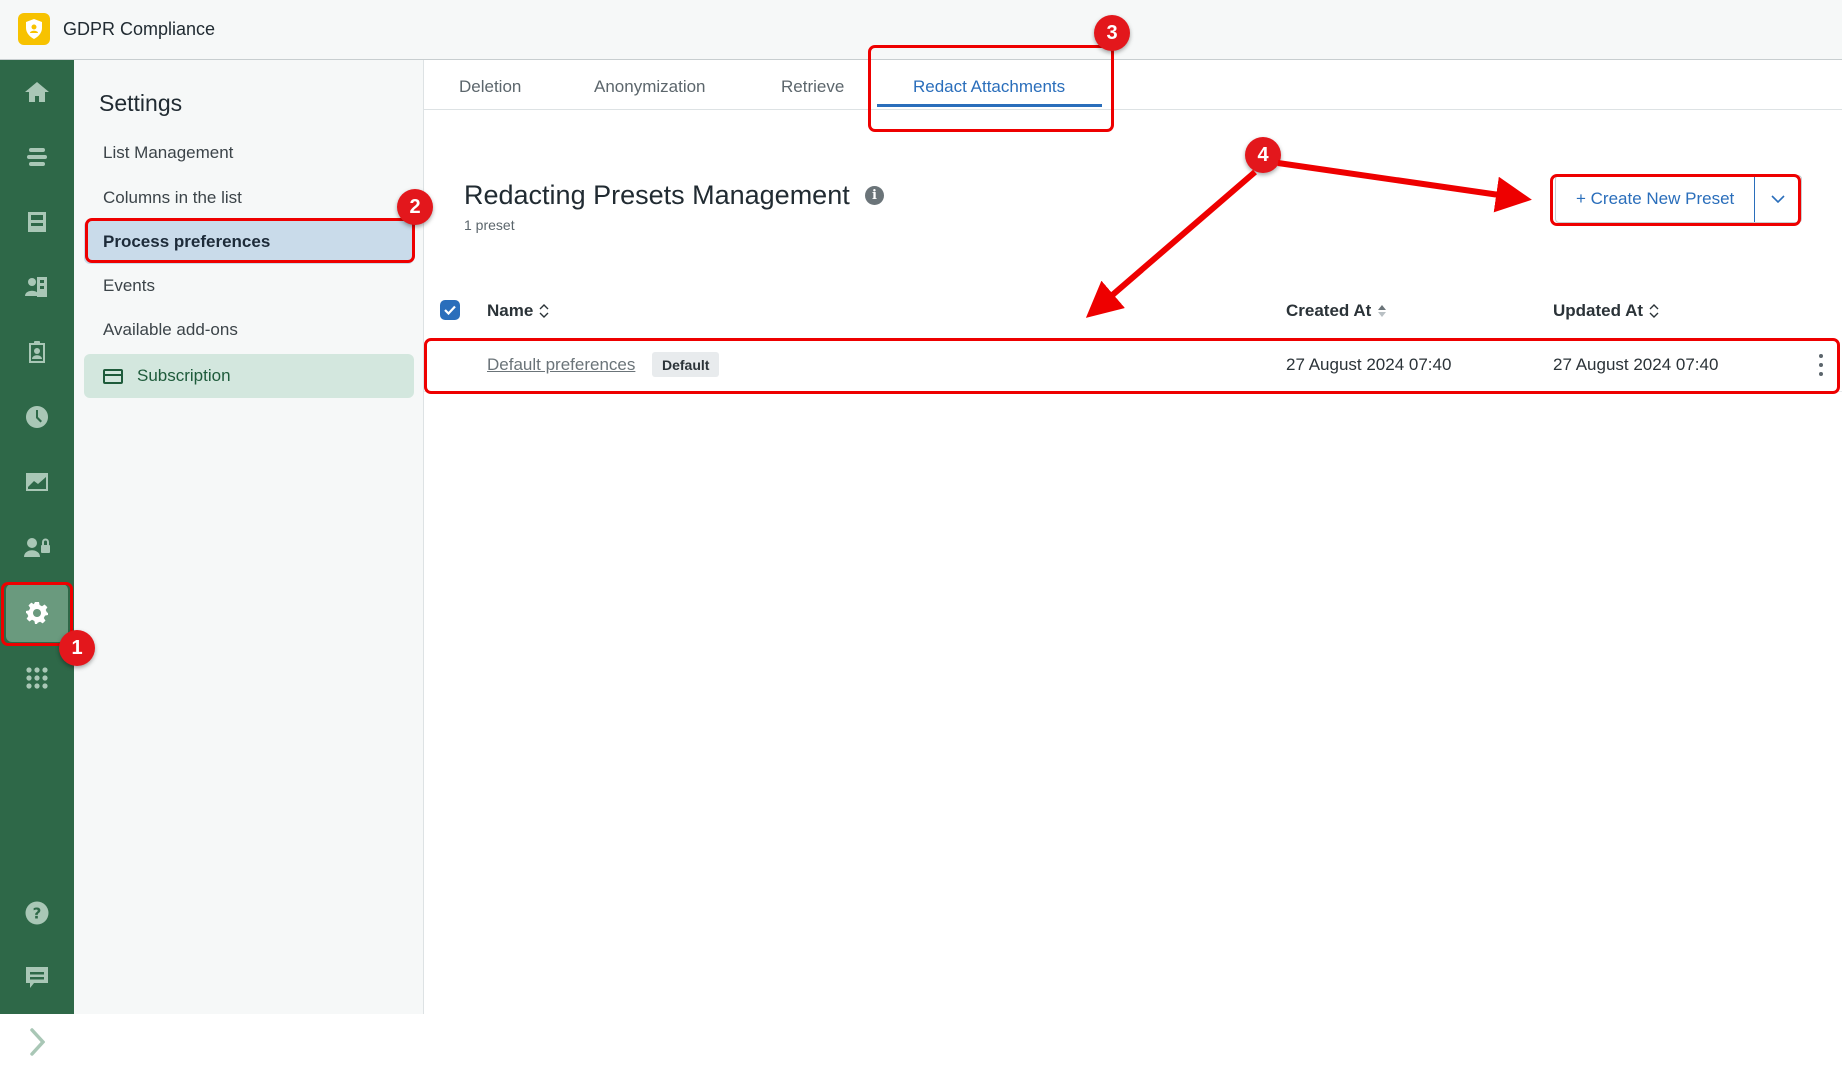  What do you see at coordinates (249, 376) in the screenshot?
I see `settings-item-subscription: Subscription` at bounding box center [249, 376].